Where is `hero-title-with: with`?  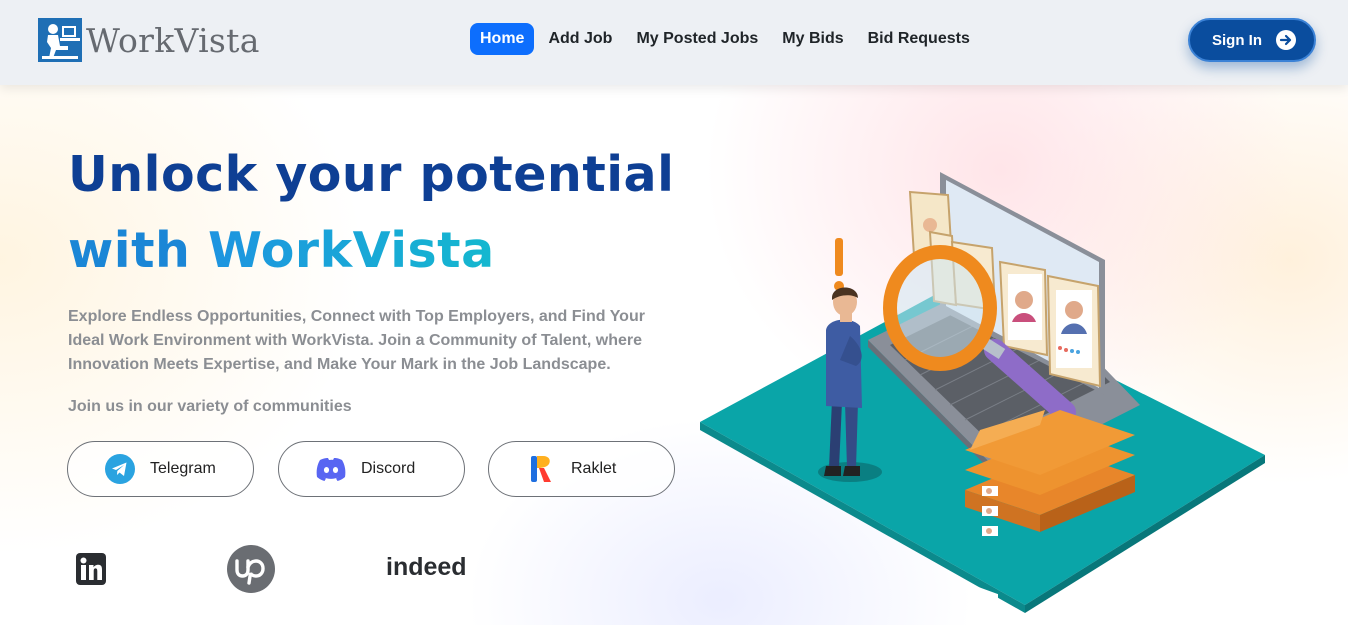 hero-title-with: with is located at coordinates (129, 250).